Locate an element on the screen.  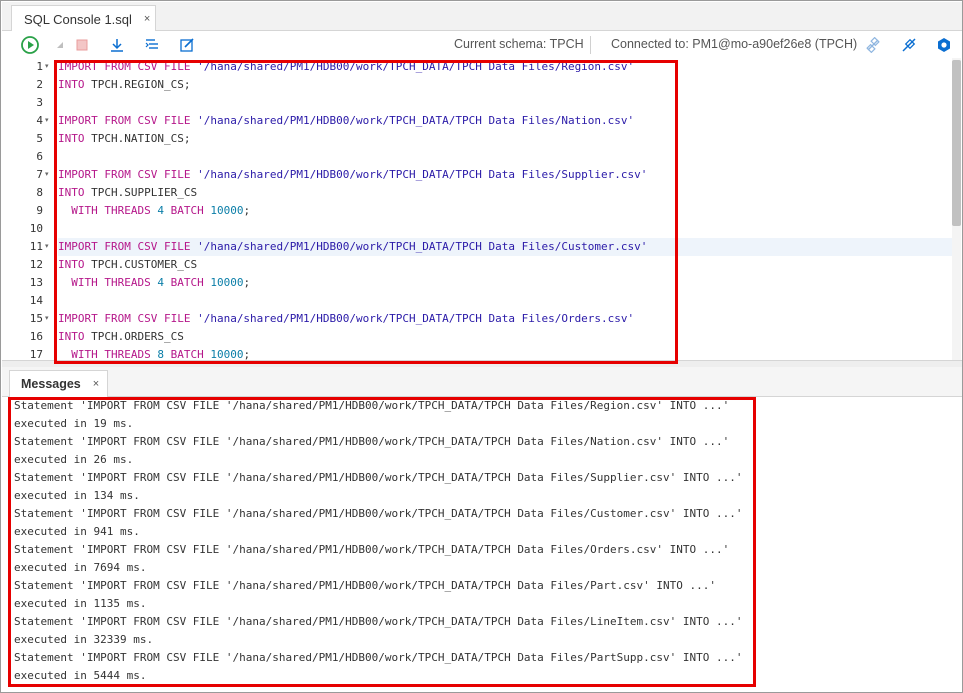
tab-title: SQL Console 1.sql is located at coordinates (78, 19).